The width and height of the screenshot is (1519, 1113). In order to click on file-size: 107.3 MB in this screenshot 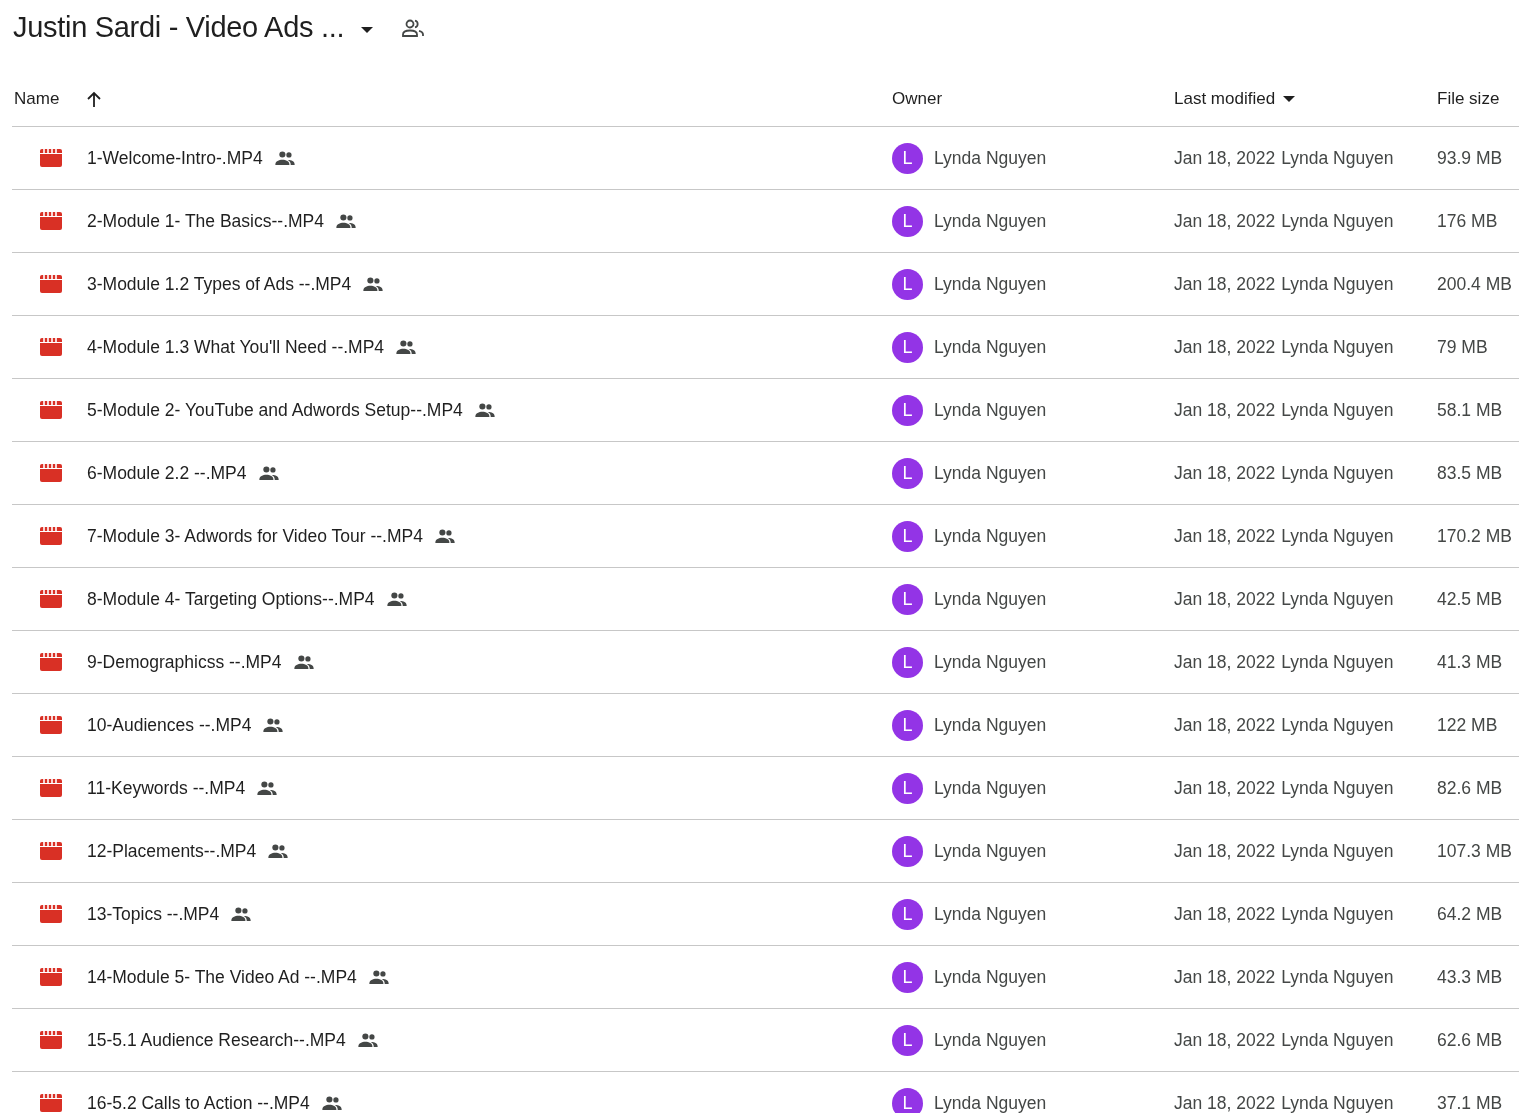, I will do `click(1475, 851)`.